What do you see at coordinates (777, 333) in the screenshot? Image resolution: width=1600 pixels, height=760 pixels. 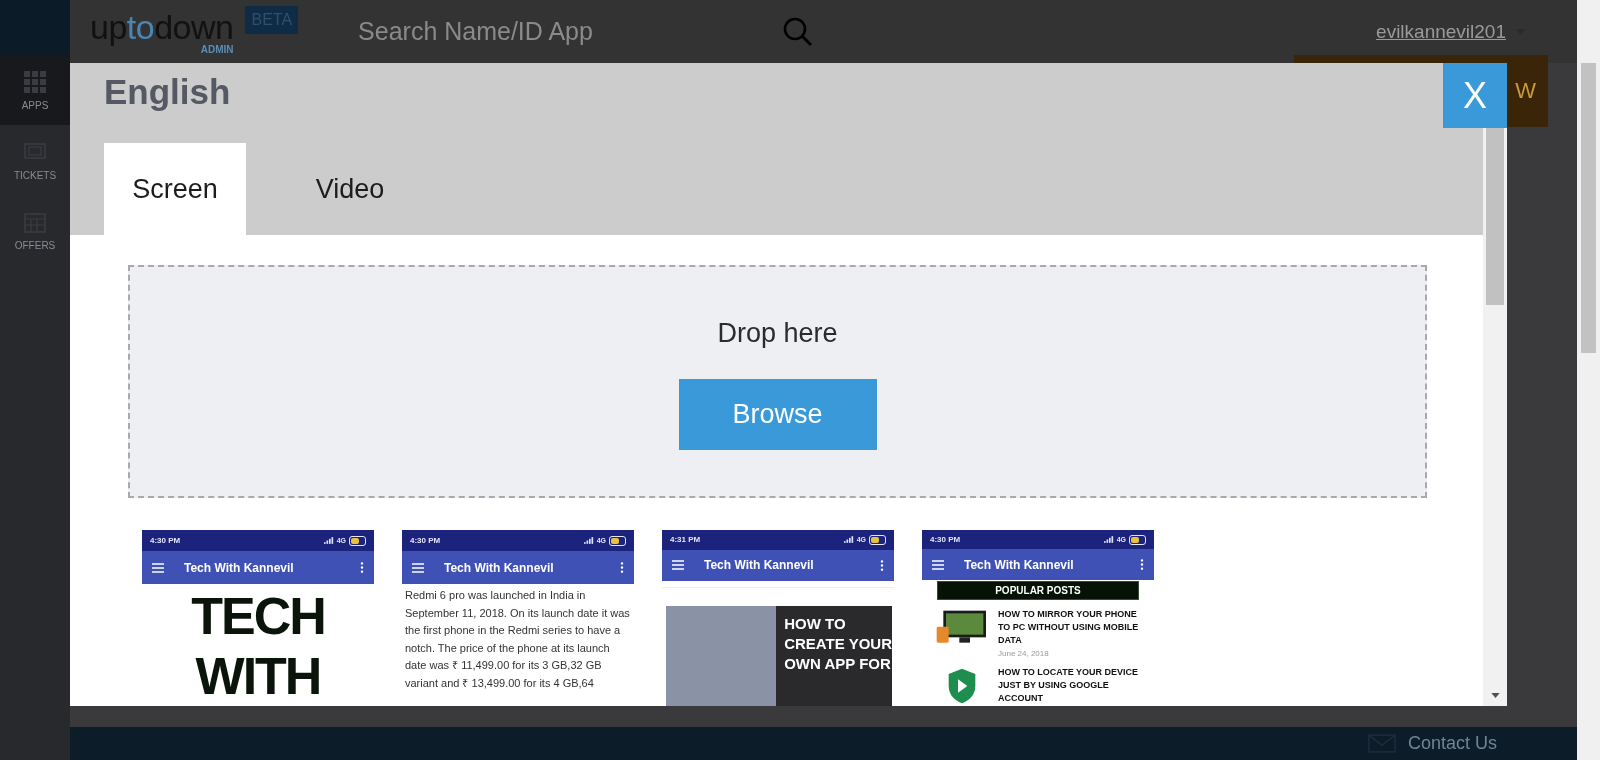 I see `drop-text: Drop here` at bounding box center [777, 333].